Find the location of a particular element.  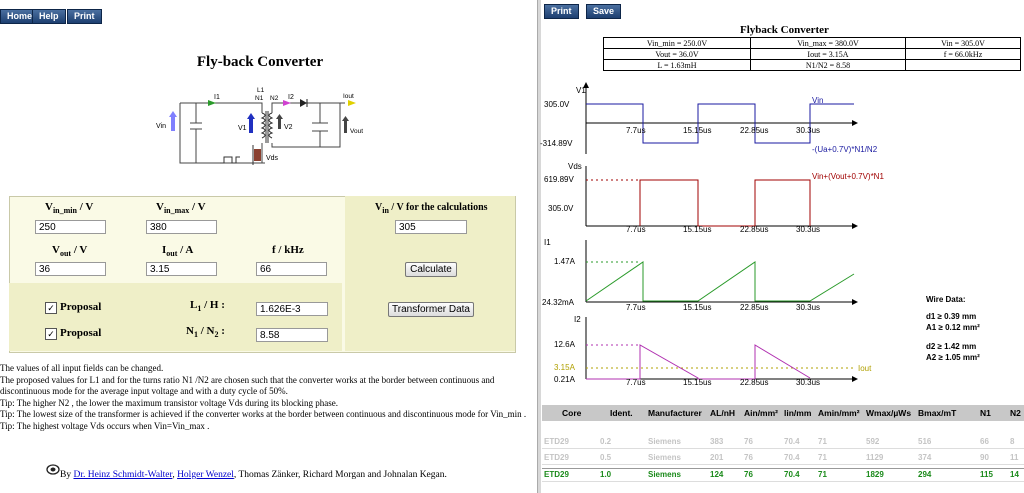

wire-a2: A2 ≥ 1.05 mm² is located at coordinates (953, 357).